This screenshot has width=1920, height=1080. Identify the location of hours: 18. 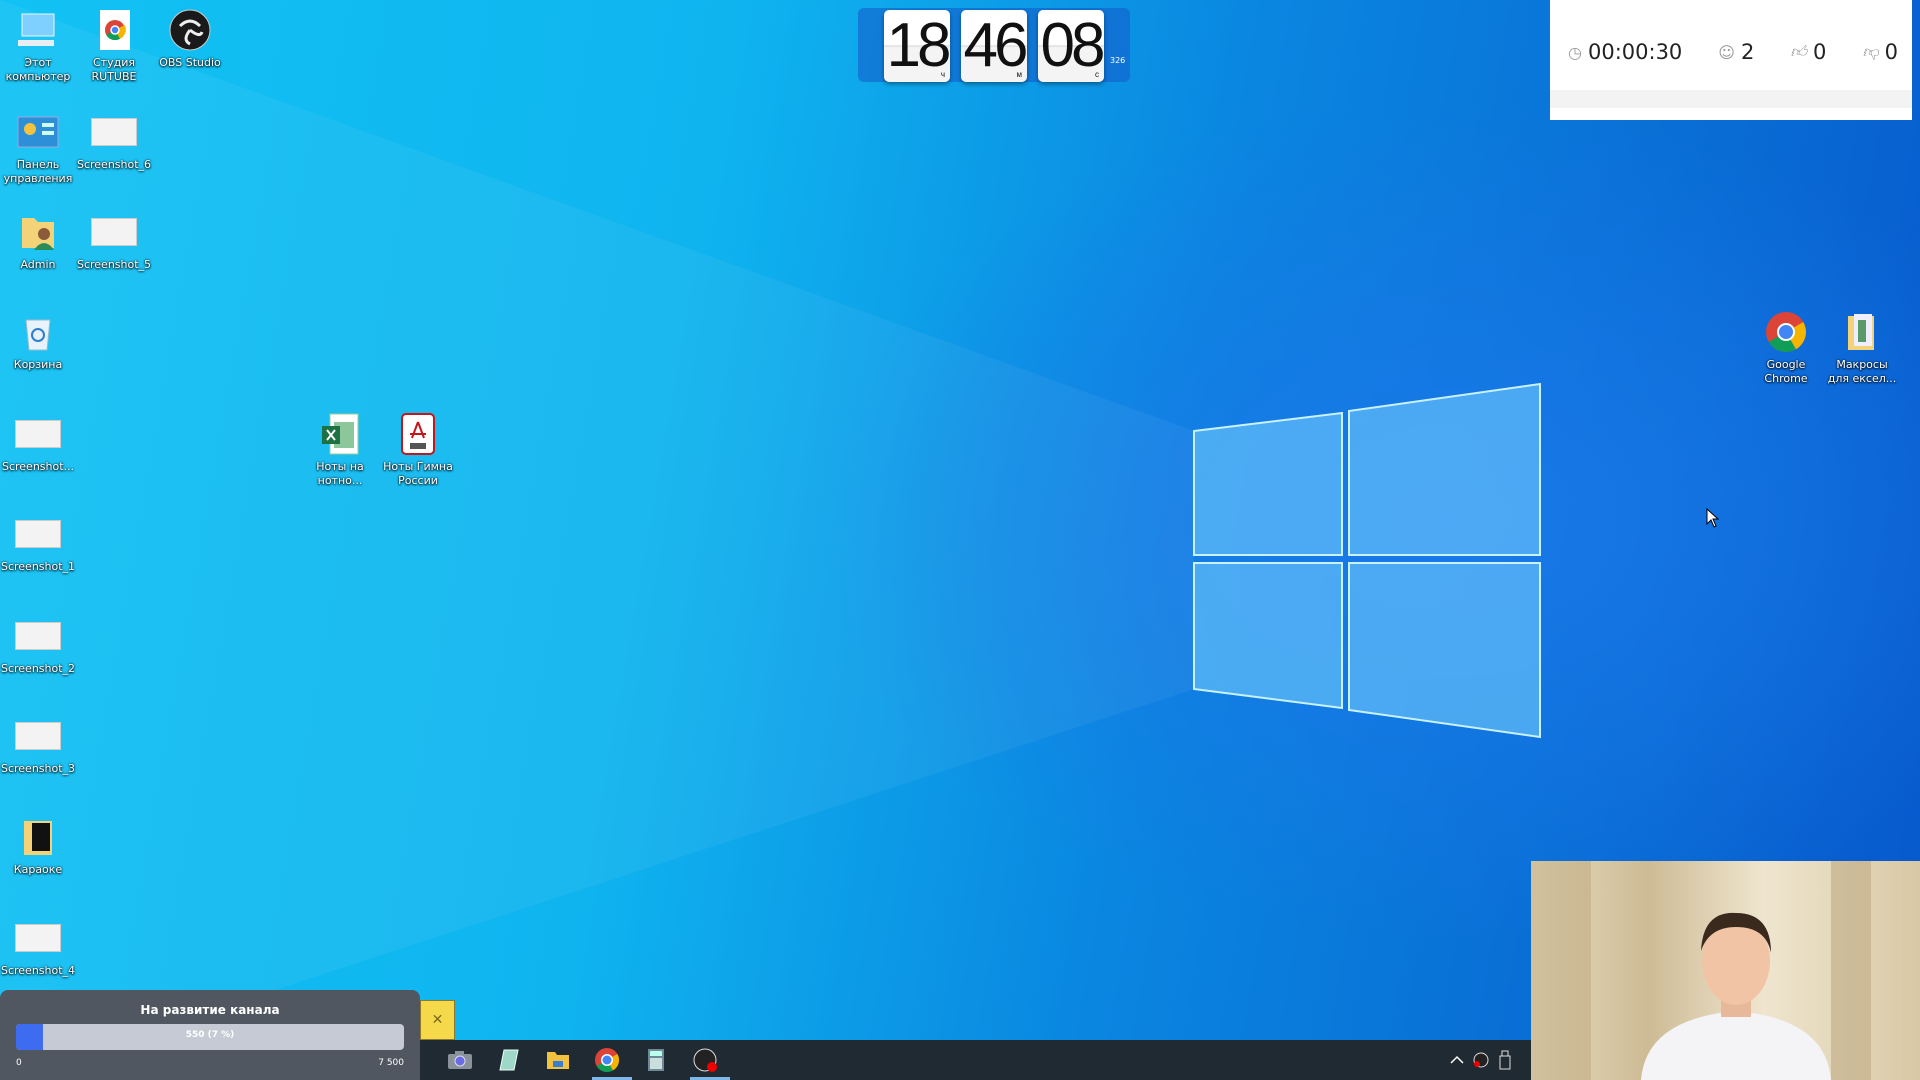
(919, 45).